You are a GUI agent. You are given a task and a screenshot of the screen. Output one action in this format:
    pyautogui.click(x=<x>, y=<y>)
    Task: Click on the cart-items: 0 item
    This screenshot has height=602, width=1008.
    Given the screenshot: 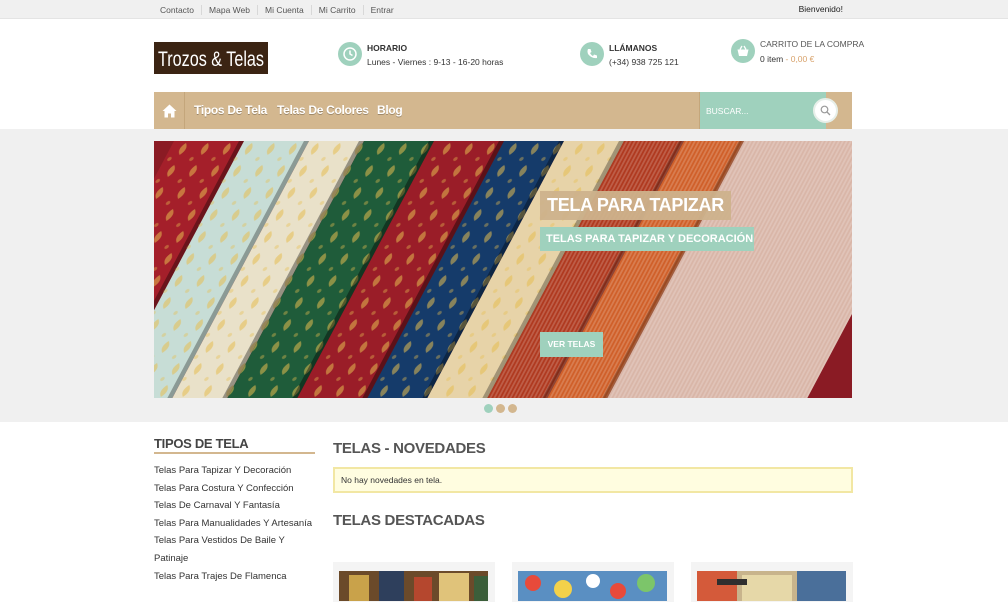 What is the action you would take?
    pyautogui.click(x=772, y=59)
    